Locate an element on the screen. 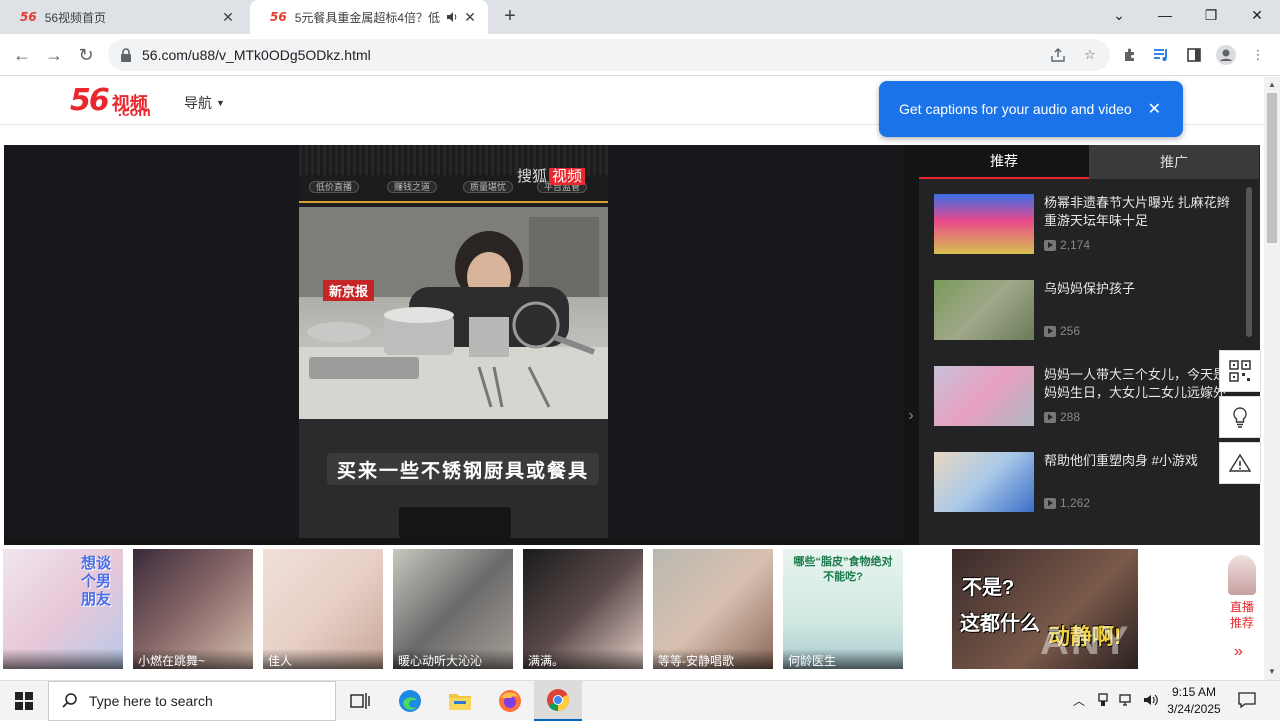 The image size is (1280, 721). video-title: 帮助他们重塑肉身 #小游戏 is located at coordinates (1139, 461).